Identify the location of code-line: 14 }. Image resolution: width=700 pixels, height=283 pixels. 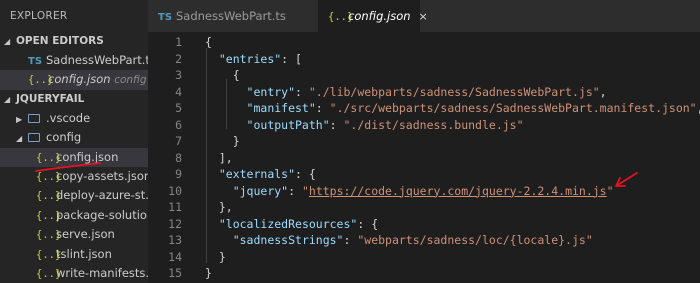
(424, 257).